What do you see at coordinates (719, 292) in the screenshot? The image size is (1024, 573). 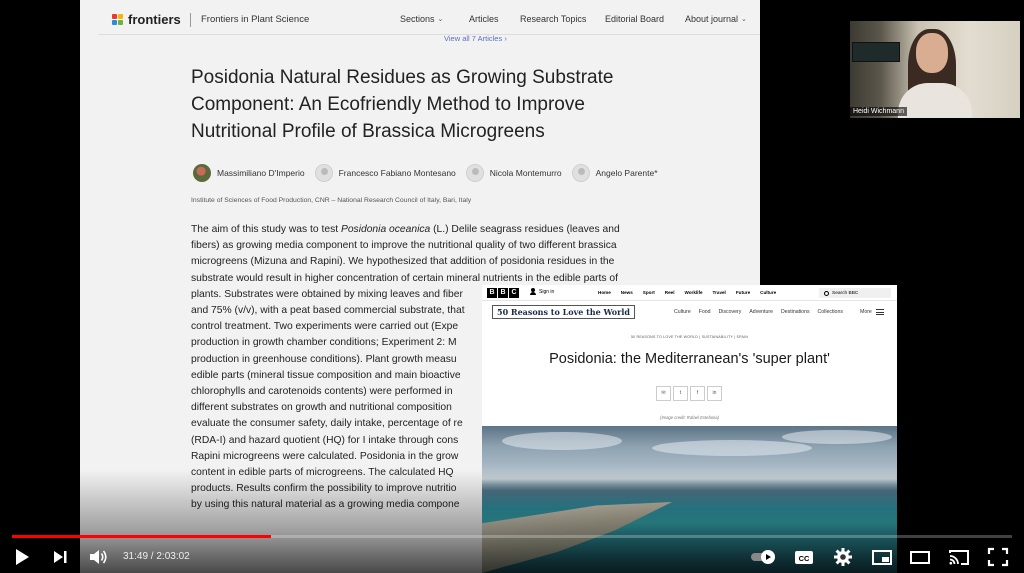 I see `bbc-nav-item: Travel` at bounding box center [719, 292].